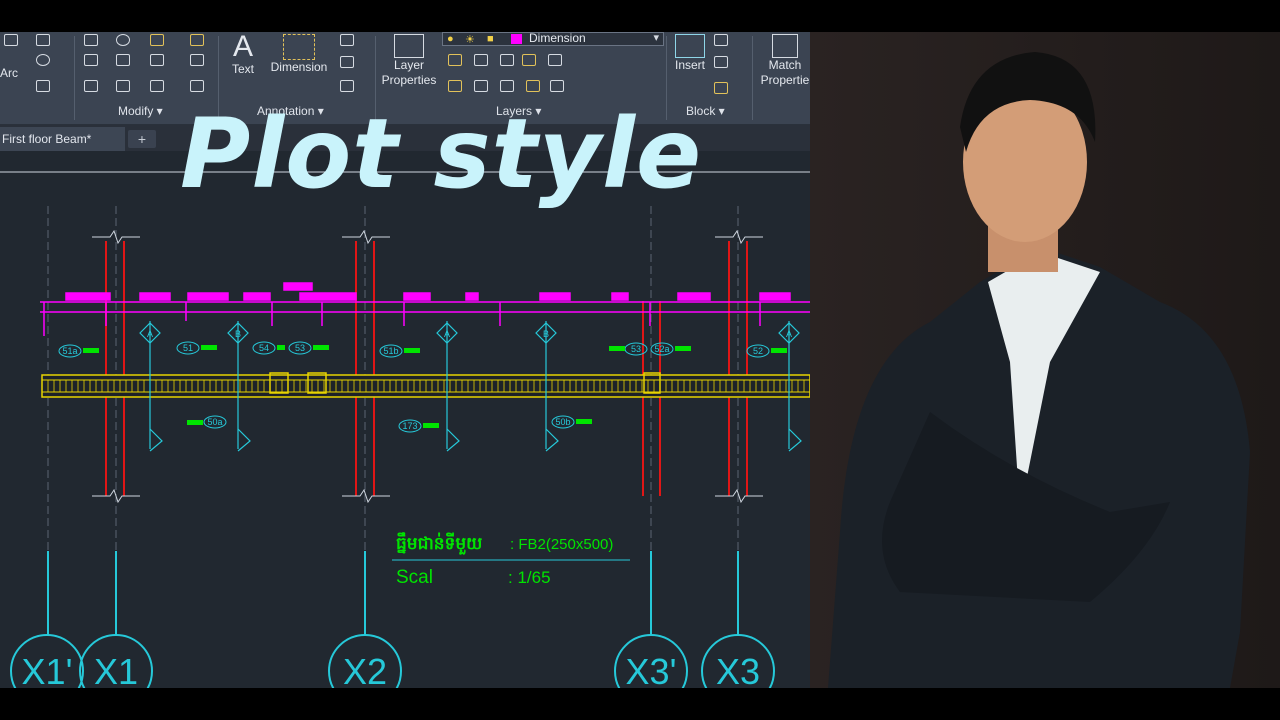  What do you see at coordinates (365, 669) in the screenshot?
I see `grid-bubble-label: X2` at bounding box center [365, 669].